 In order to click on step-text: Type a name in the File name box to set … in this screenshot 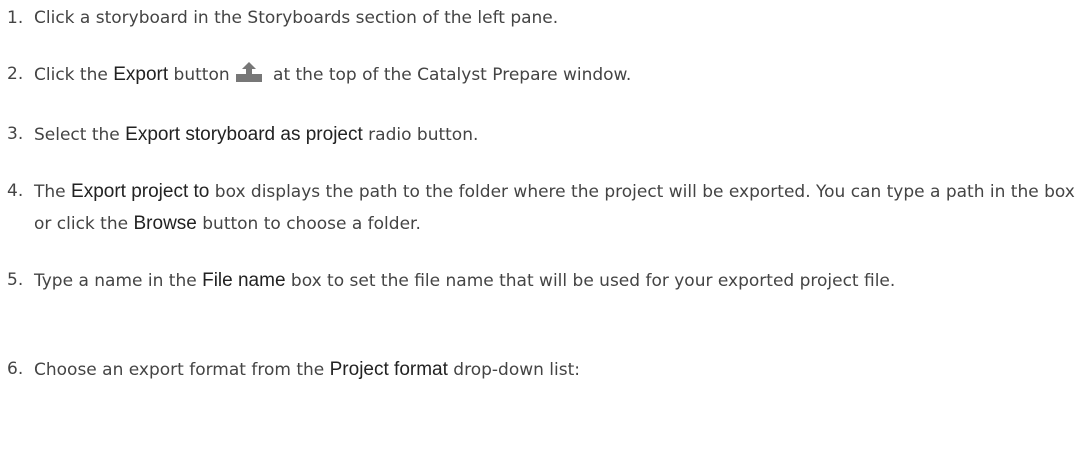, I will do `click(558, 281)`.